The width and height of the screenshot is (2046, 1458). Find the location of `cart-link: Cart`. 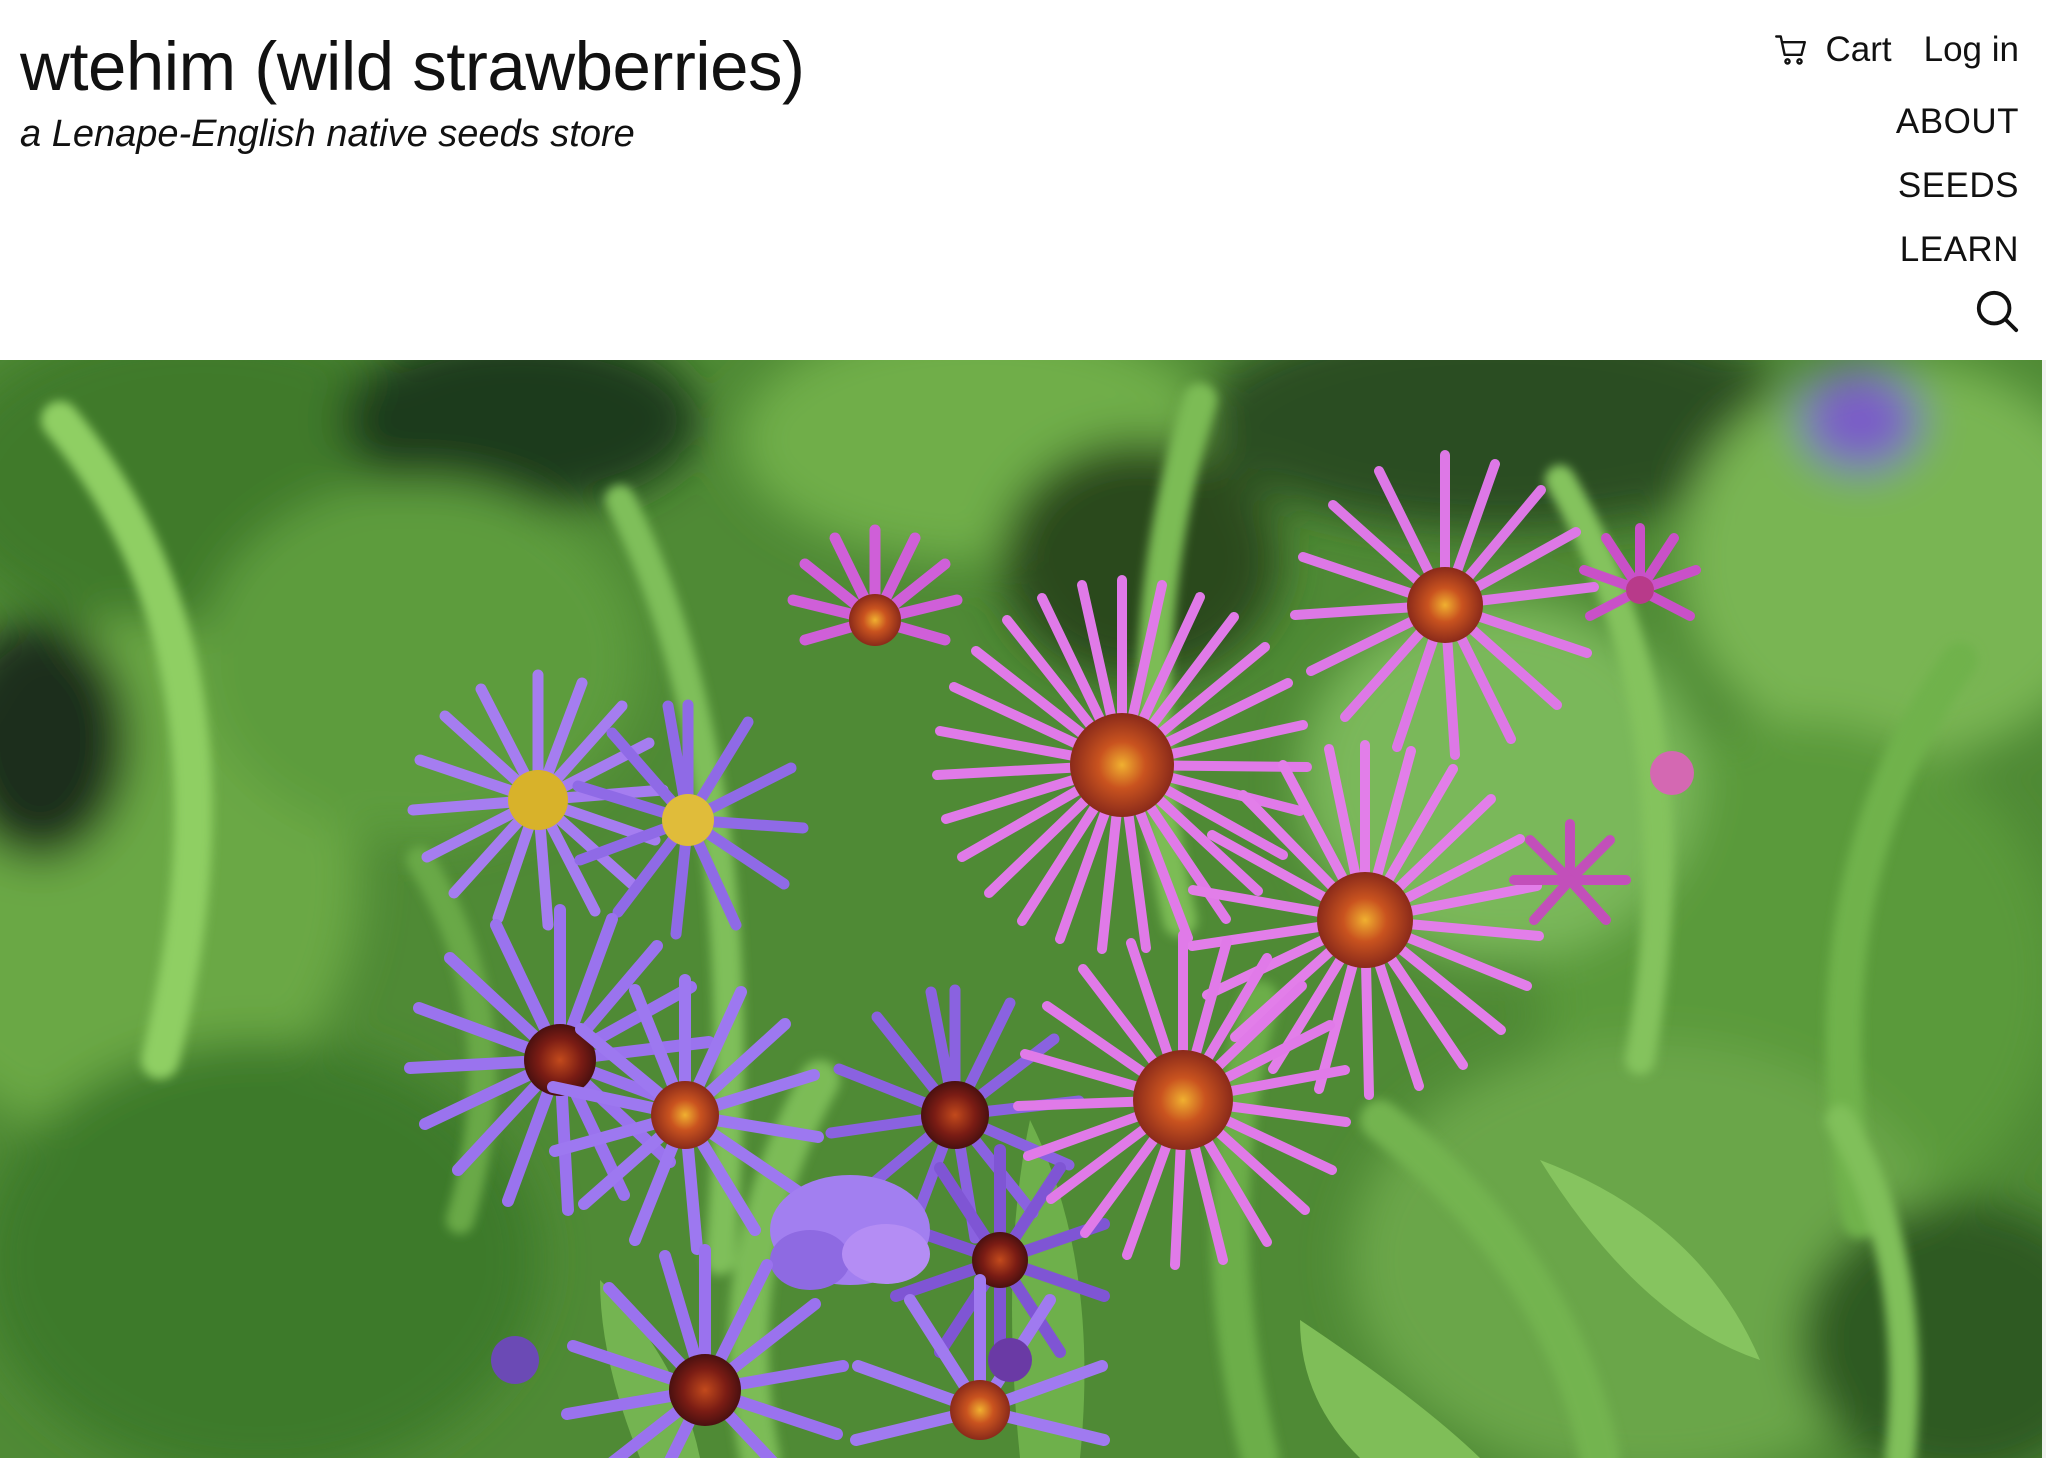

cart-link: Cart is located at coordinates (1833, 50).